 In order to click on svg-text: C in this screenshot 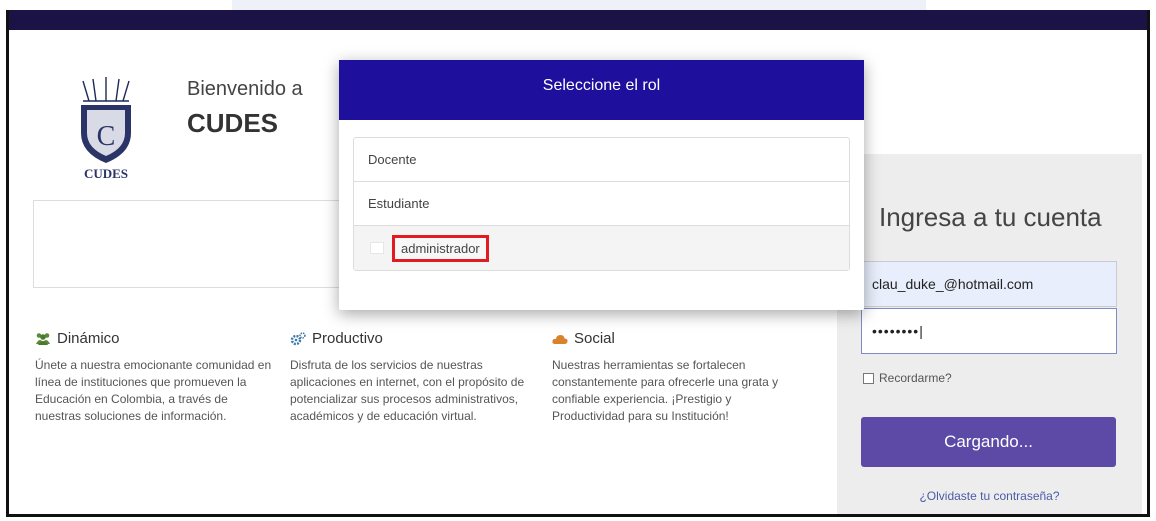, I will do `click(106, 136)`.